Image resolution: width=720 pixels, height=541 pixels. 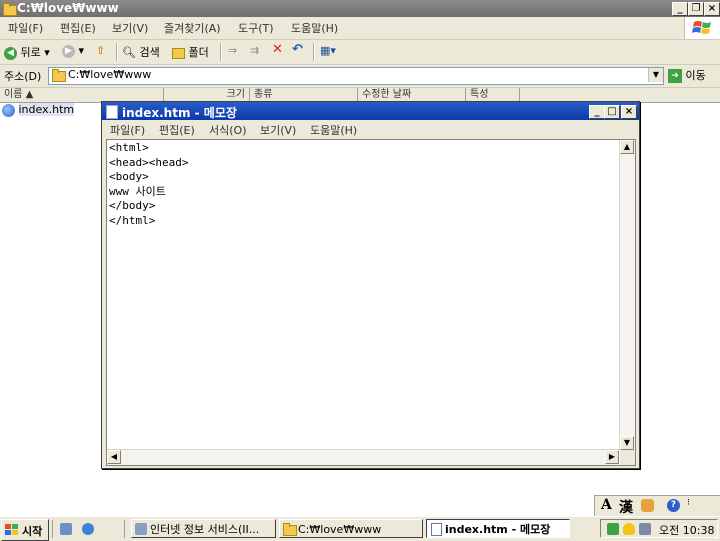 What do you see at coordinates (645, 529) in the screenshot?
I see `display-icon` at bounding box center [645, 529].